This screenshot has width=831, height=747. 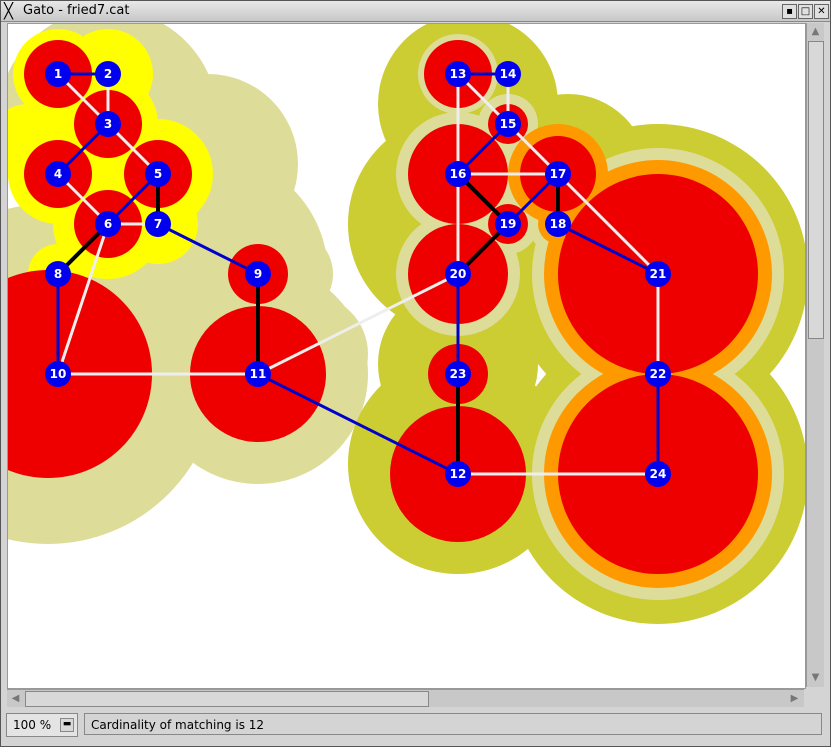 I want to click on vertex-5: 5, so click(x=158, y=174).